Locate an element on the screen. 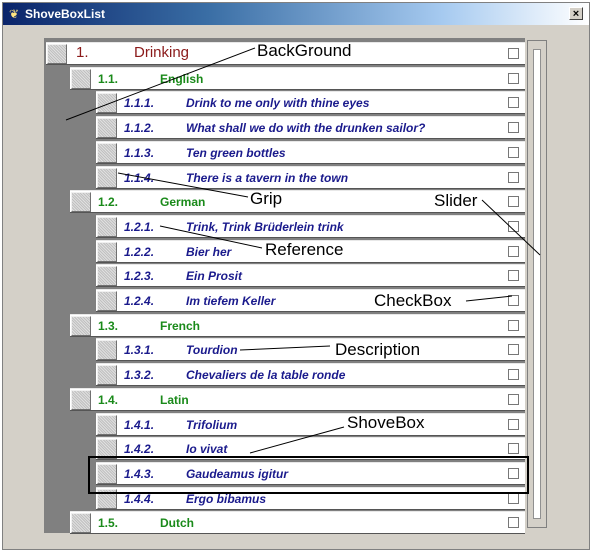 The height and width of the screenshot is (554, 594). grip-annotation: Grip is located at coordinates (266, 198).